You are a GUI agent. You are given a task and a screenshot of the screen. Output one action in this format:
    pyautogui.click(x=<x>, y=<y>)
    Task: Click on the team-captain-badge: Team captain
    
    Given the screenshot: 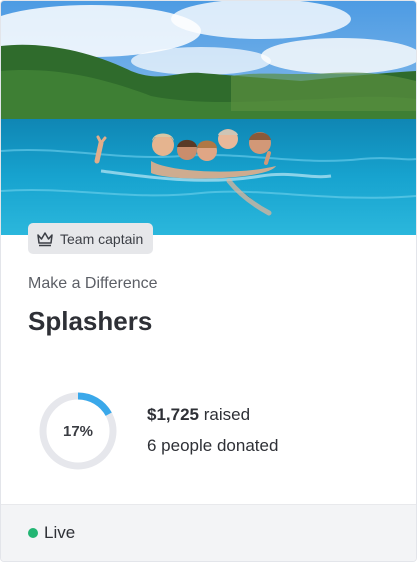 What is the action you would take?
    pyautogui.click(x=91, y=238)
    